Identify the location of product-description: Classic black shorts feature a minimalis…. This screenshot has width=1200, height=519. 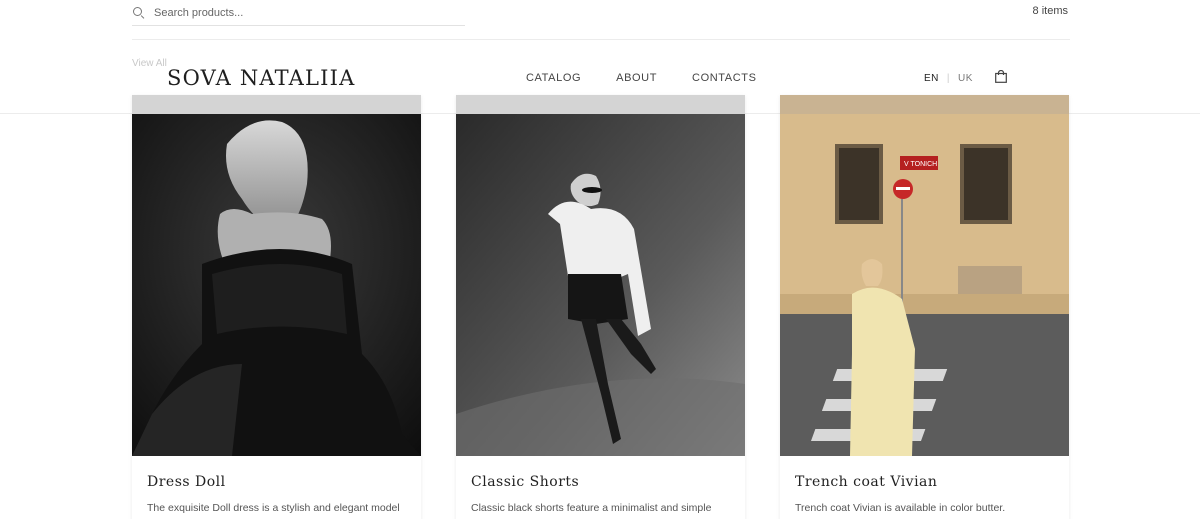
(591, 508).